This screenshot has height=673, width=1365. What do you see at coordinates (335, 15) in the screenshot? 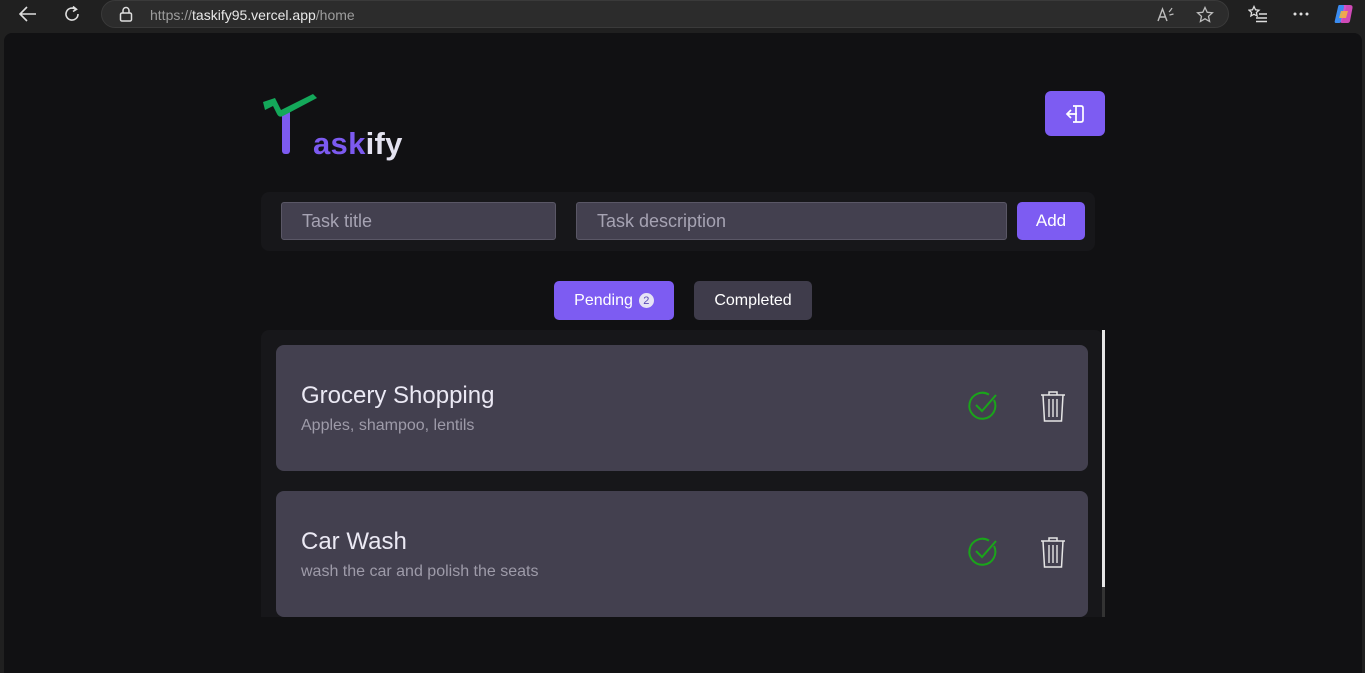
I see `url-path: /home` at bounding box center [335, 15].